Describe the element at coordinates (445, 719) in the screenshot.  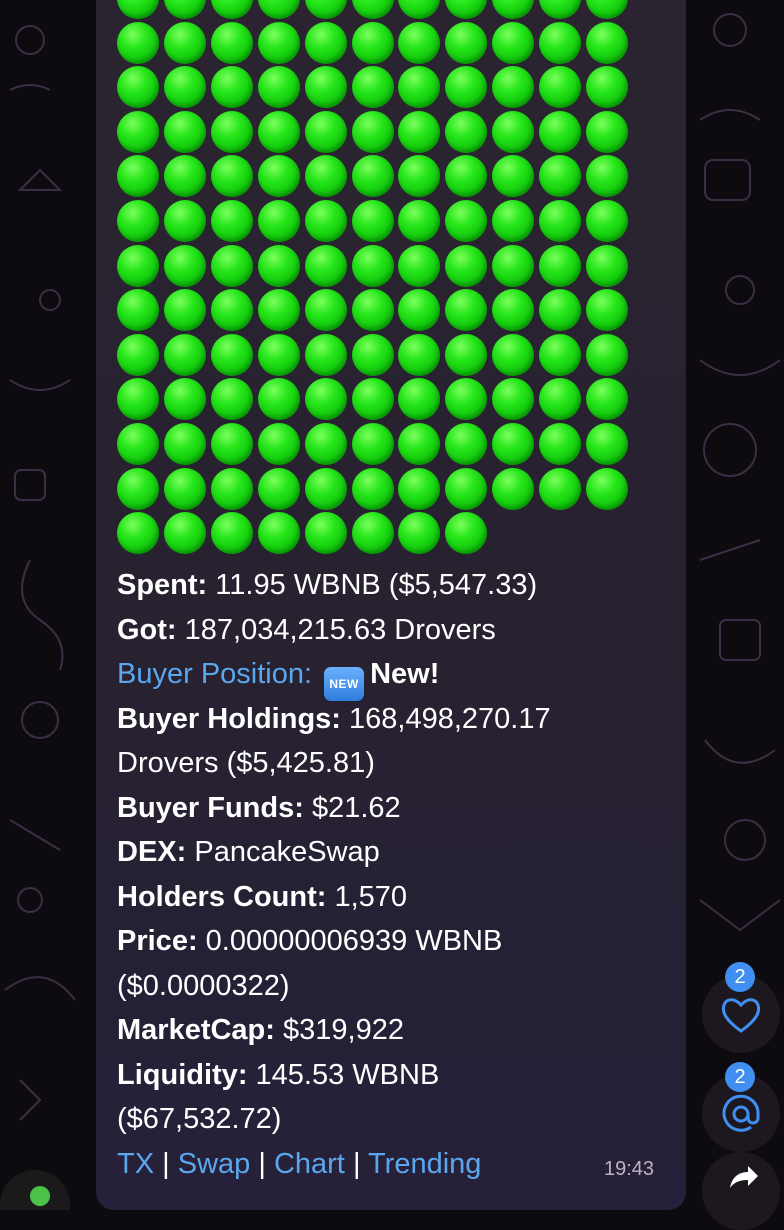
I see `holdings-value: 168,498,270.17` at that location.